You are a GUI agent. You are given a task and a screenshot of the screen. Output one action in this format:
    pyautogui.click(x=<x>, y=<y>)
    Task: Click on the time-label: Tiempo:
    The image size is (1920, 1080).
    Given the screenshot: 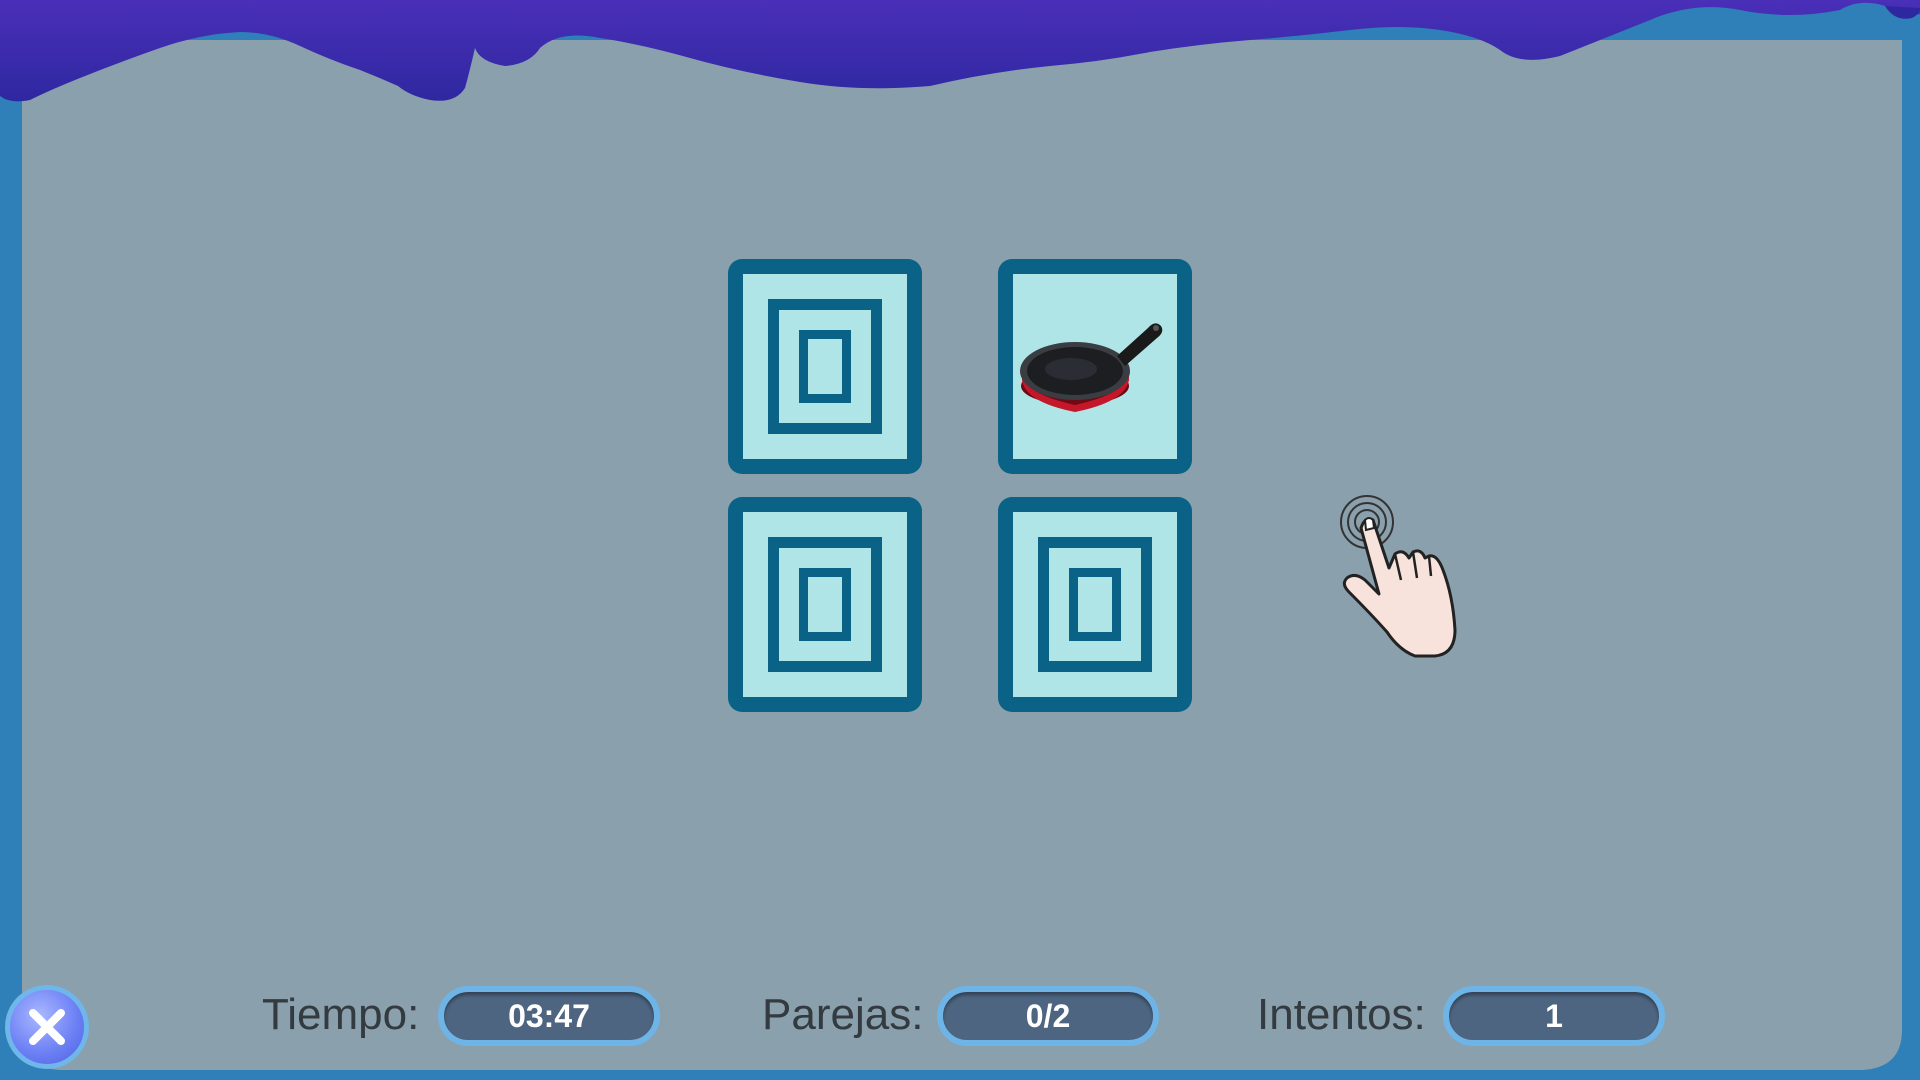 What is the action you would take?
    pyautogui.click(x=341, y=1014)
    